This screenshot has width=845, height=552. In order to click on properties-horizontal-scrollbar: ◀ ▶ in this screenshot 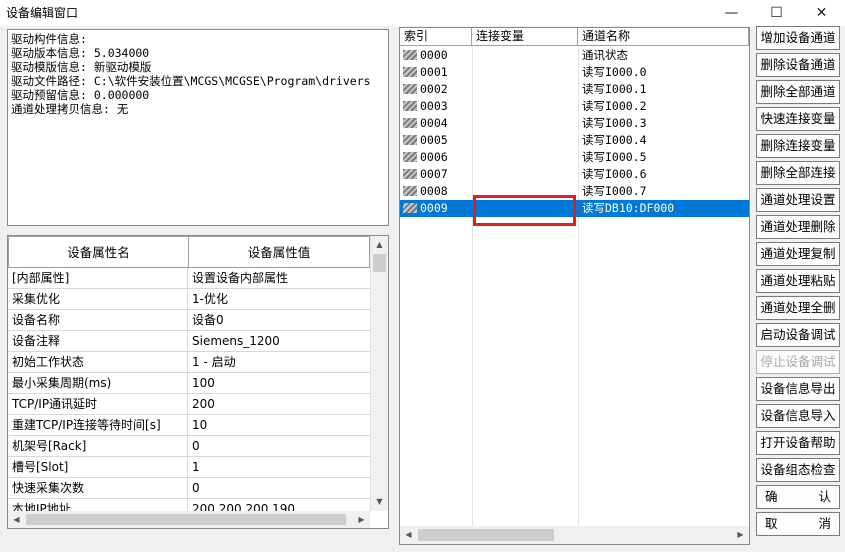, I will do `click(189, 519)`.